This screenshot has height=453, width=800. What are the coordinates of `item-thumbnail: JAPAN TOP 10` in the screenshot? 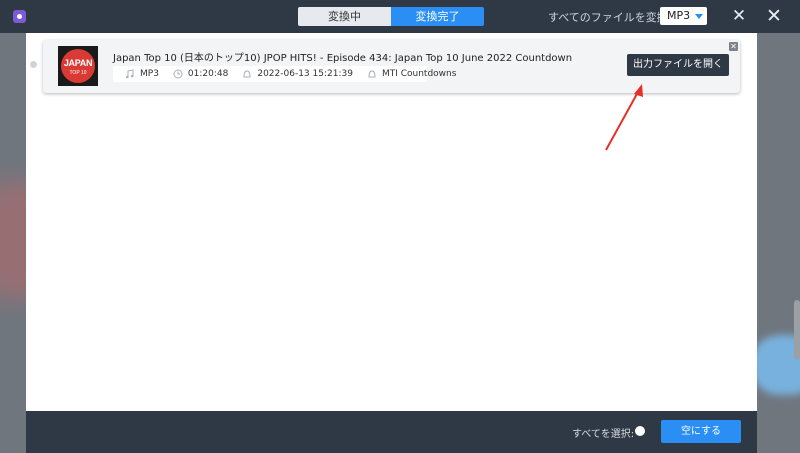 It's located at (78, 66).